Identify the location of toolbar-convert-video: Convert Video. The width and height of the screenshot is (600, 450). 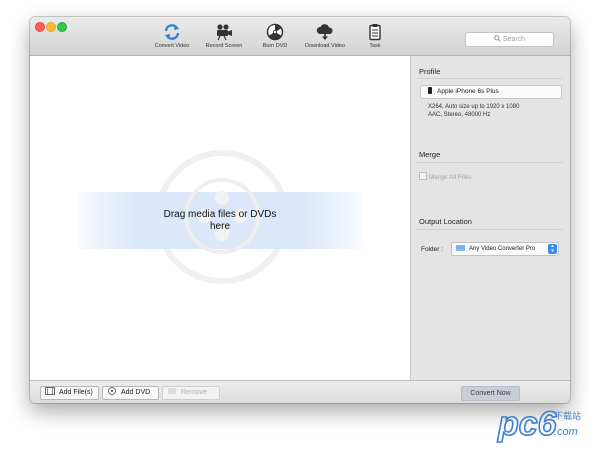
(172, 38).